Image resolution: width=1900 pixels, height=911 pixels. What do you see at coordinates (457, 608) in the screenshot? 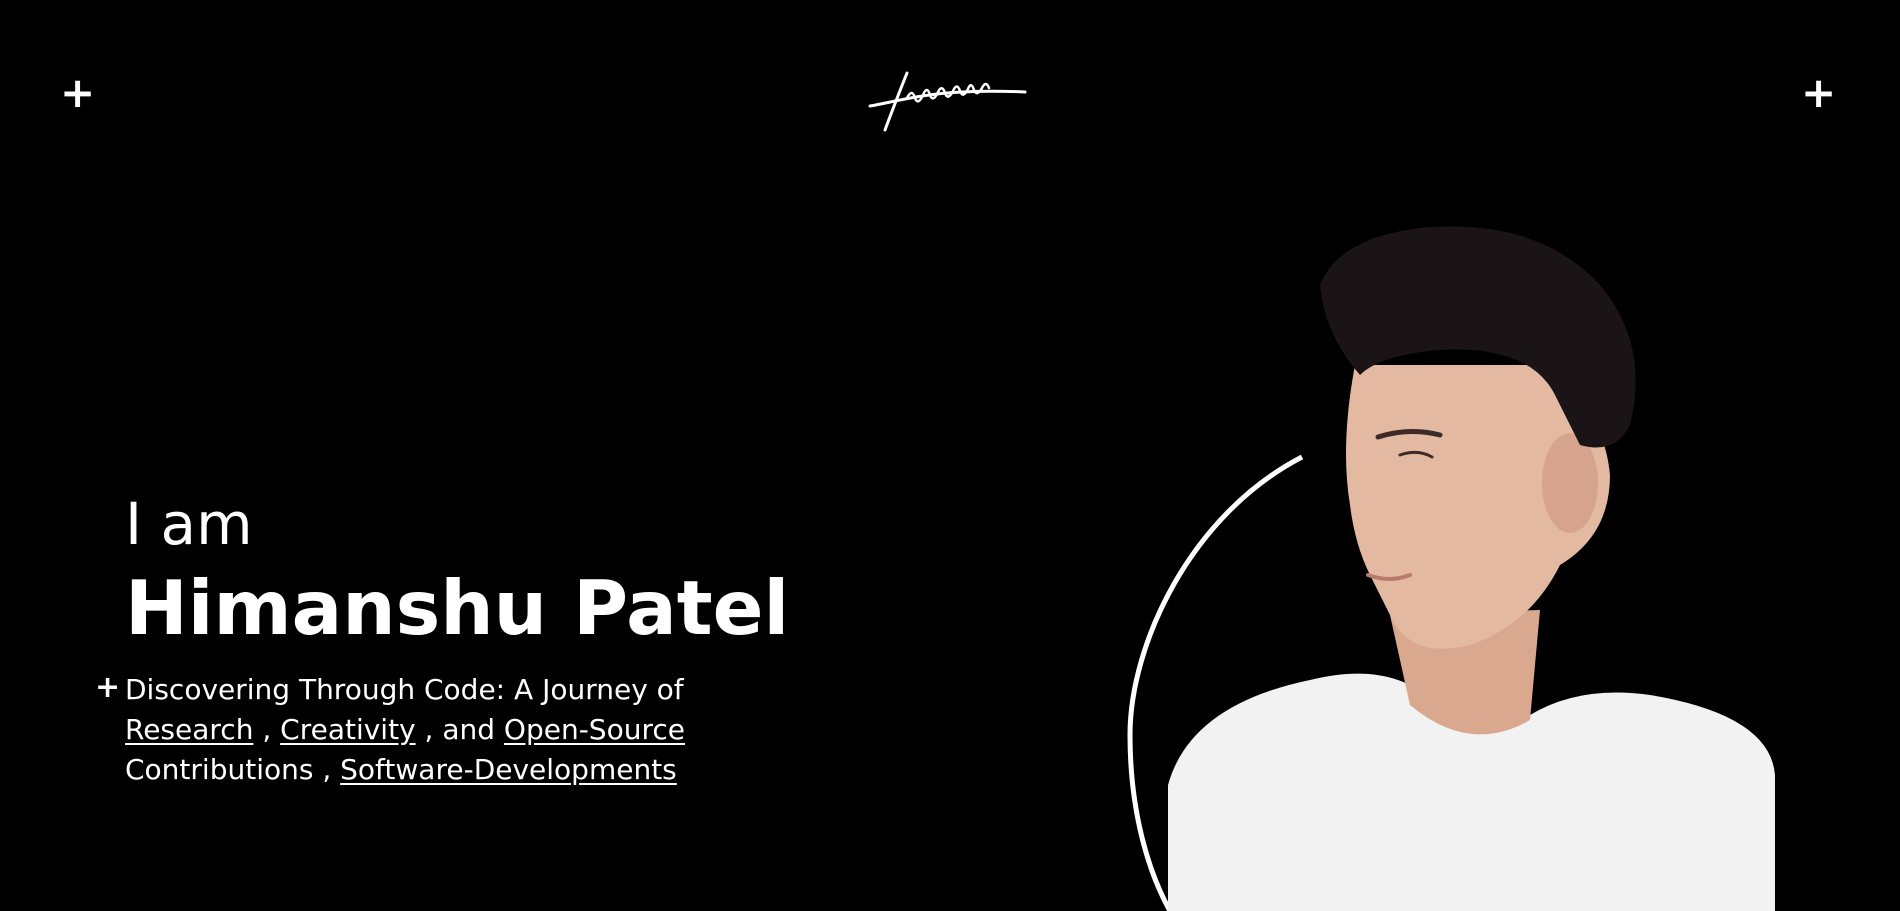
I see `hero-name: Himanshu Patel` at bounding box center [457, 608].